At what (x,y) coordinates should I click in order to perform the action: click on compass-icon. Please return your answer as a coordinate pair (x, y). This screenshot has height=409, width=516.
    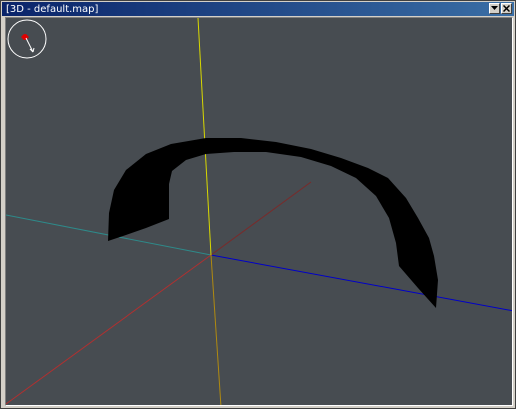
    Looking at the image, I should click on (27, 39).